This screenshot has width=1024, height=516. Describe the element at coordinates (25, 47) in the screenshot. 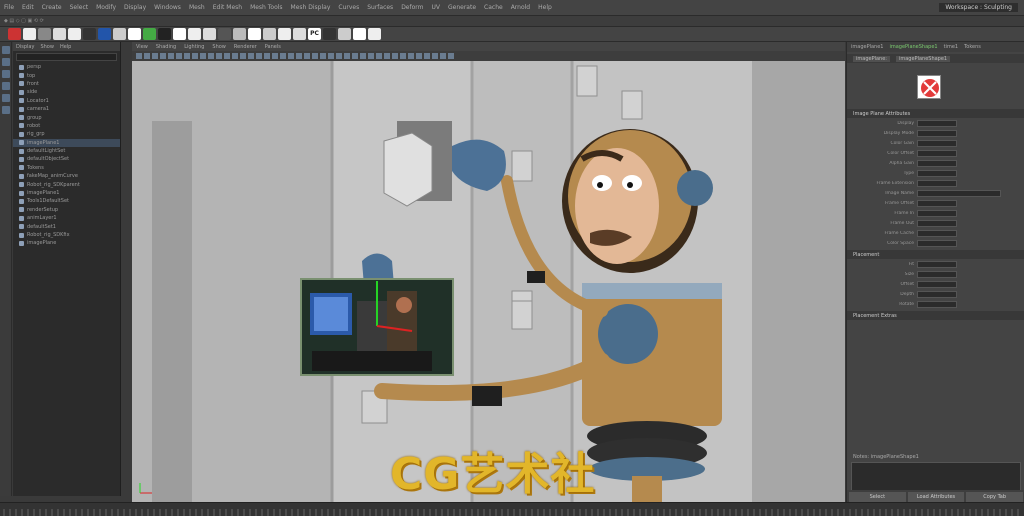

I see `outliner-menu-item: Display` at that location.